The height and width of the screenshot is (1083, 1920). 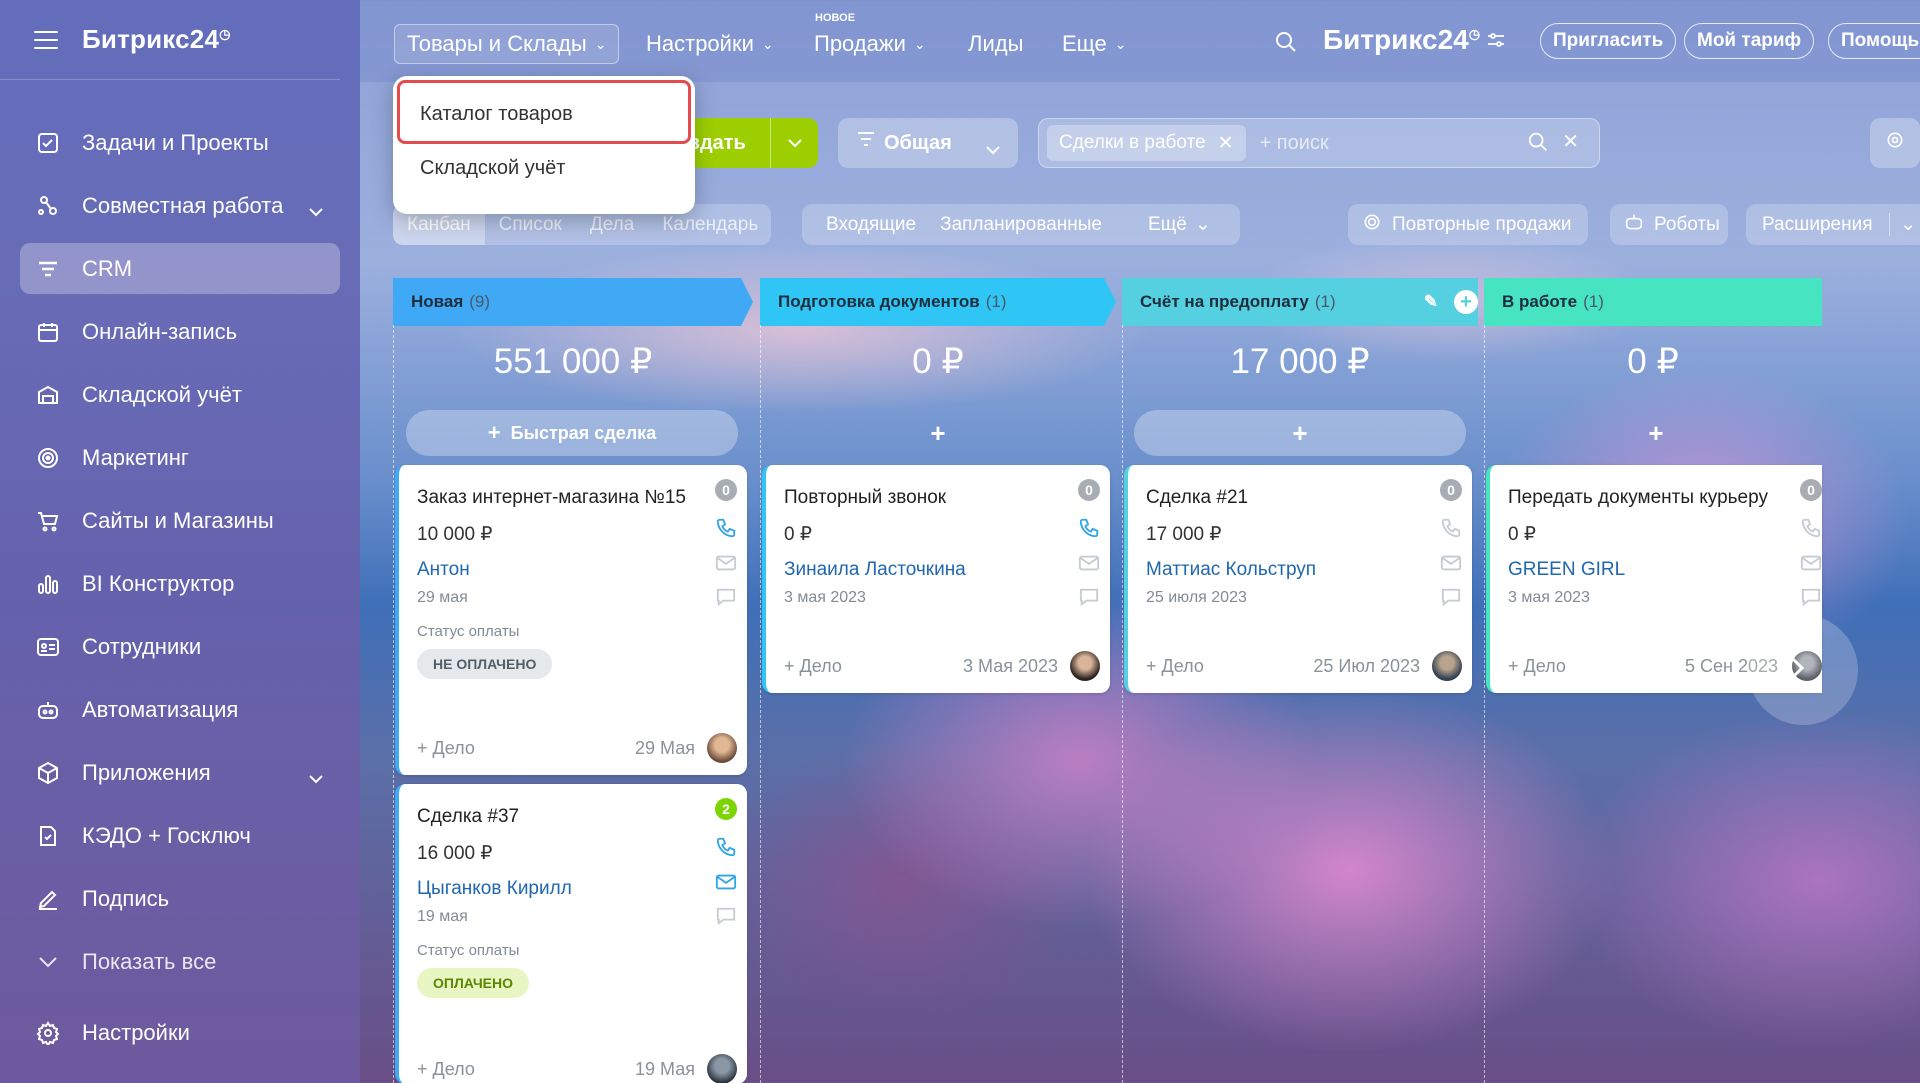 What do you see at coordinates (180, 583) in the screenshot?
I see `sidebar-item-bi: BI Конструктор` at bounding box center [180, 583].